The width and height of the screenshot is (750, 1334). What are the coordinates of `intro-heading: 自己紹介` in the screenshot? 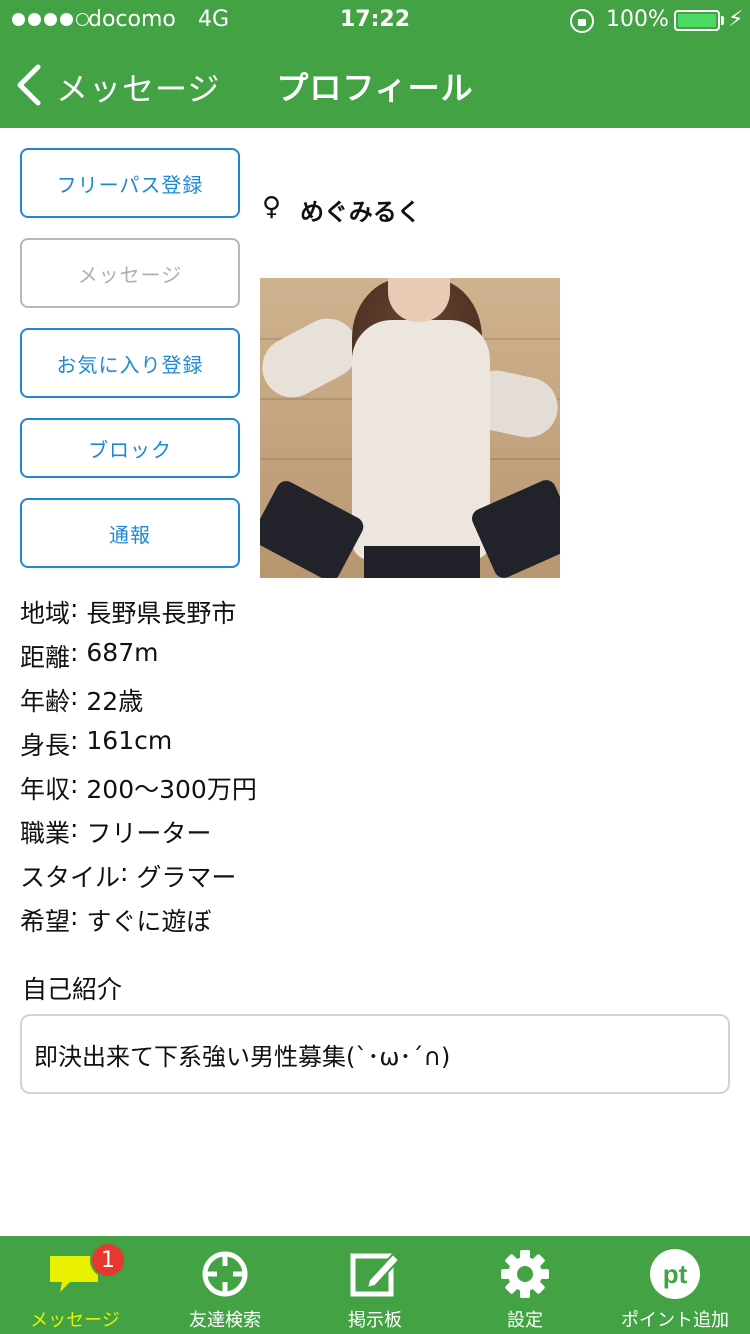 It's located at (72, 989).